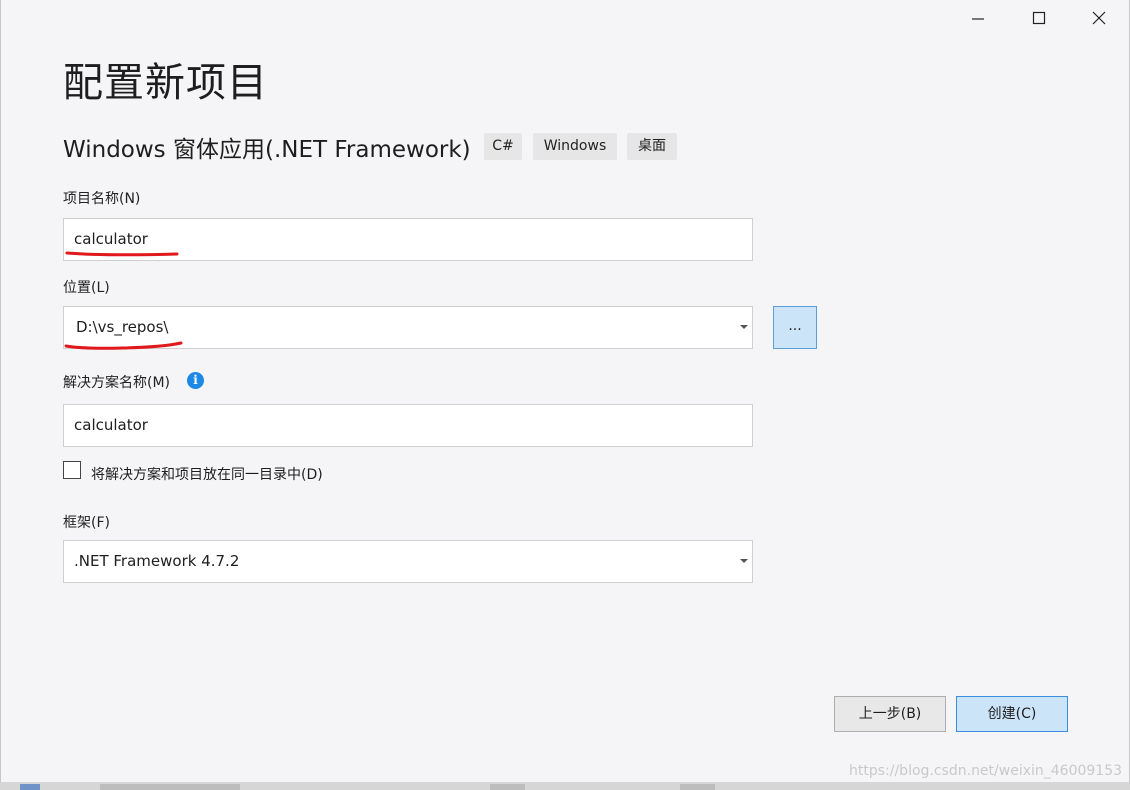 Image resolution: width=1130 pixels, height=790 pixels. What do you see at coordinates (102, 199) in the screenshot?
I see `project-name-label: 项目名称(N)` at bounding box center [102, 199].